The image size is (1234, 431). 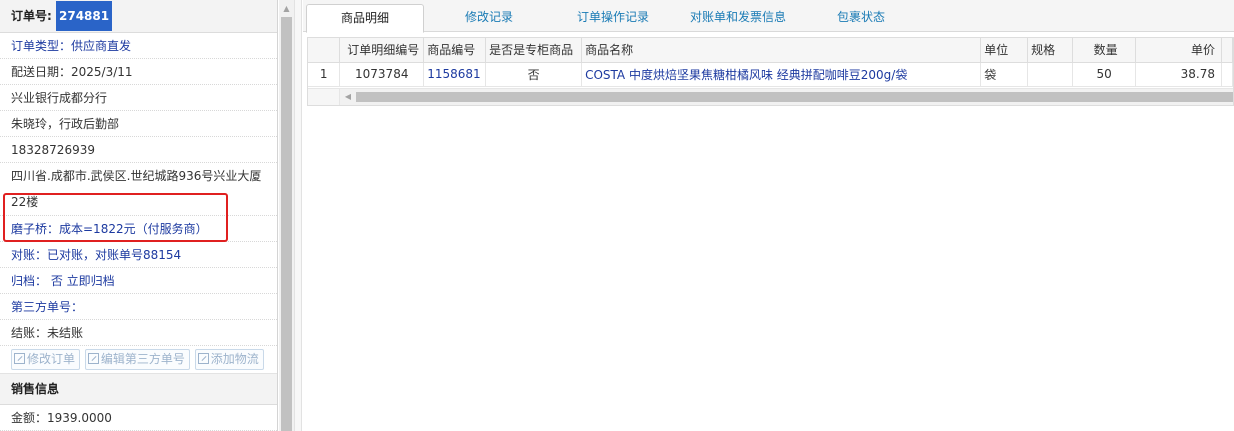 I want to click on cell-spec, so click(x=1050, y=74).